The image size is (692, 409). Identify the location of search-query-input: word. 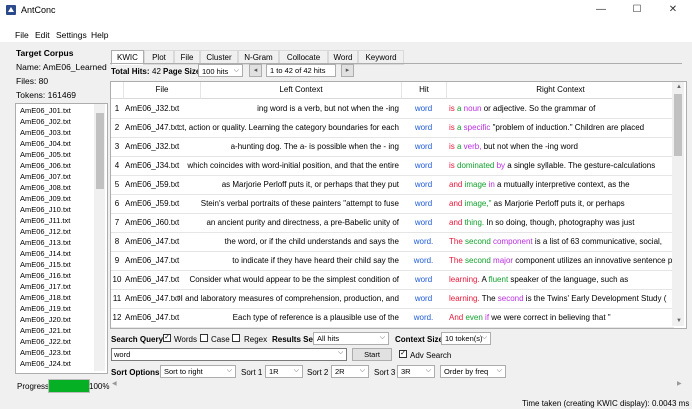
(229, 354).